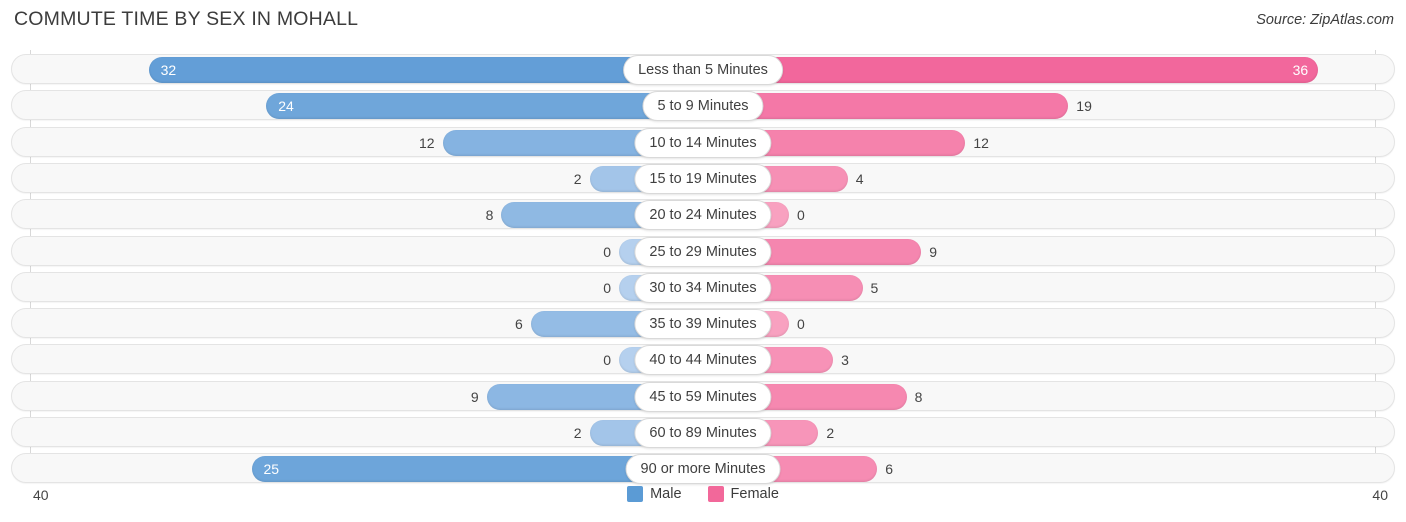  I want to click on chart-row: 9 8 45 to 59 Minutes, so click(703, 396).